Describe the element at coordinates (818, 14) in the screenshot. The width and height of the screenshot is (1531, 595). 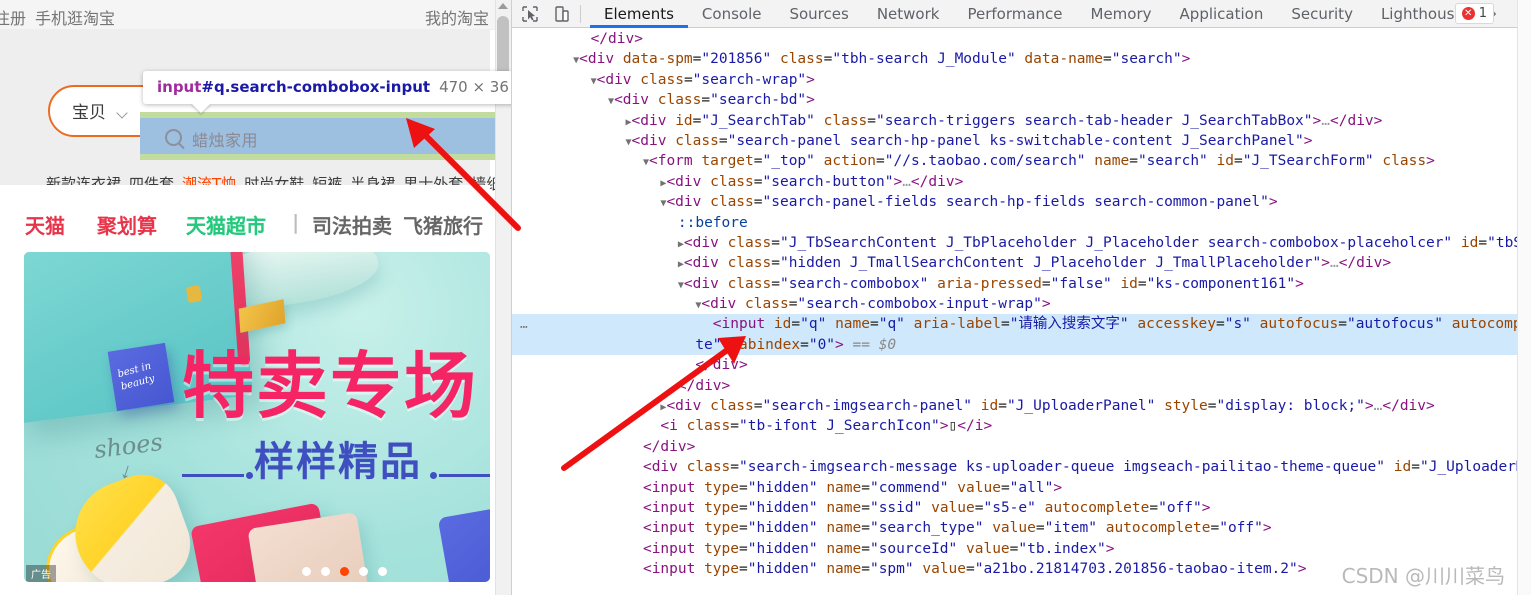
I see `tab-sources: Sources` at that location.